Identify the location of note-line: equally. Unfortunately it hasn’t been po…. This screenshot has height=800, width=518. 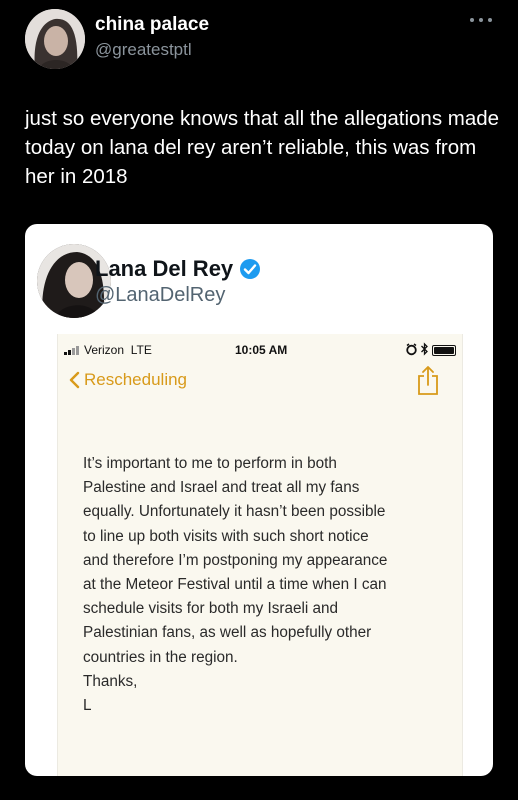
(234, 512).